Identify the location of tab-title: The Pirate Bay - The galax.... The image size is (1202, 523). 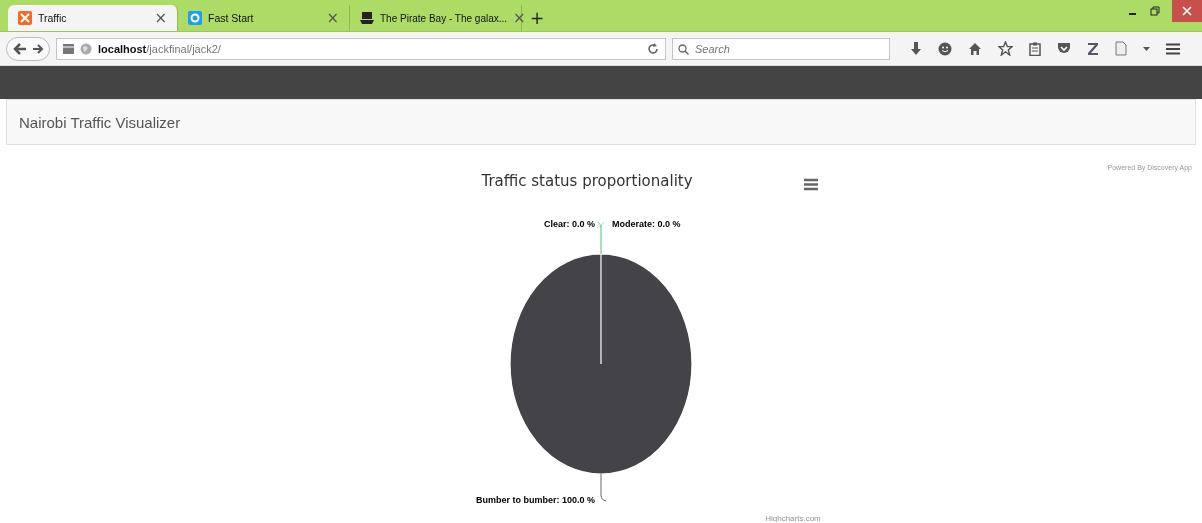
(444, 18).